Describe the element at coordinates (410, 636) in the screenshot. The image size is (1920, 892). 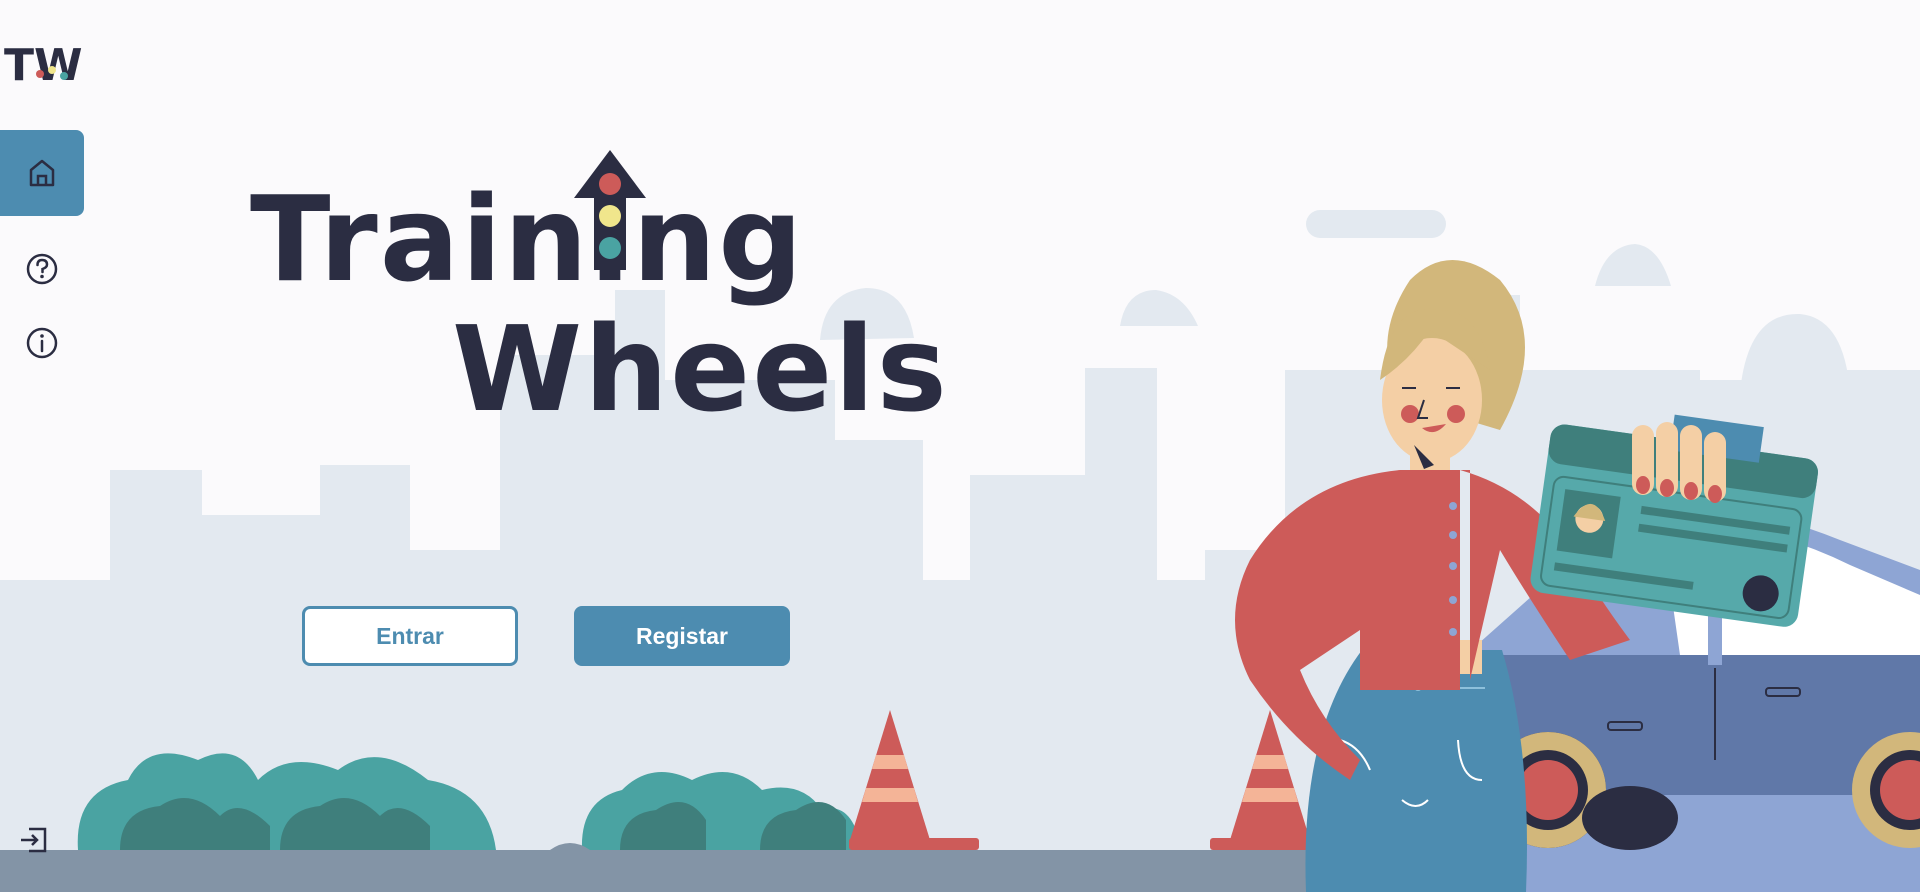
I see `login-button: Entrar` at that location.